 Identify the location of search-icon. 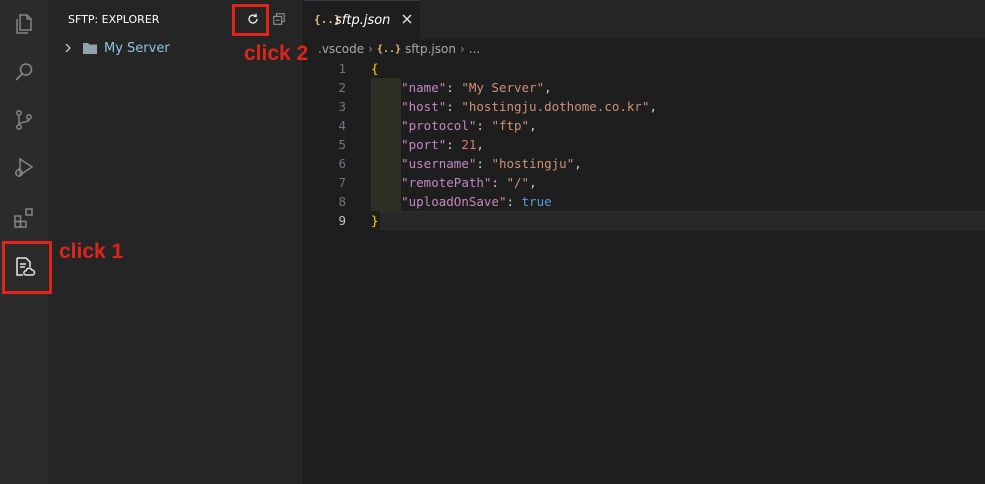
(24, 72).